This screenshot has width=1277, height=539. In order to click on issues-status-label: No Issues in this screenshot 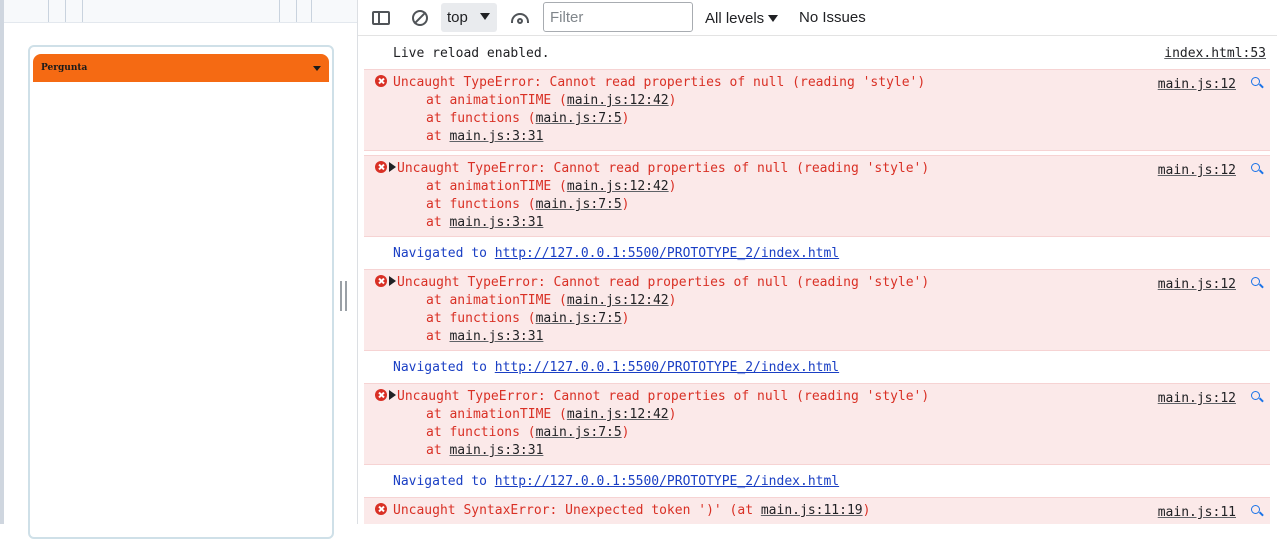, I will do `click(832, 17)`.